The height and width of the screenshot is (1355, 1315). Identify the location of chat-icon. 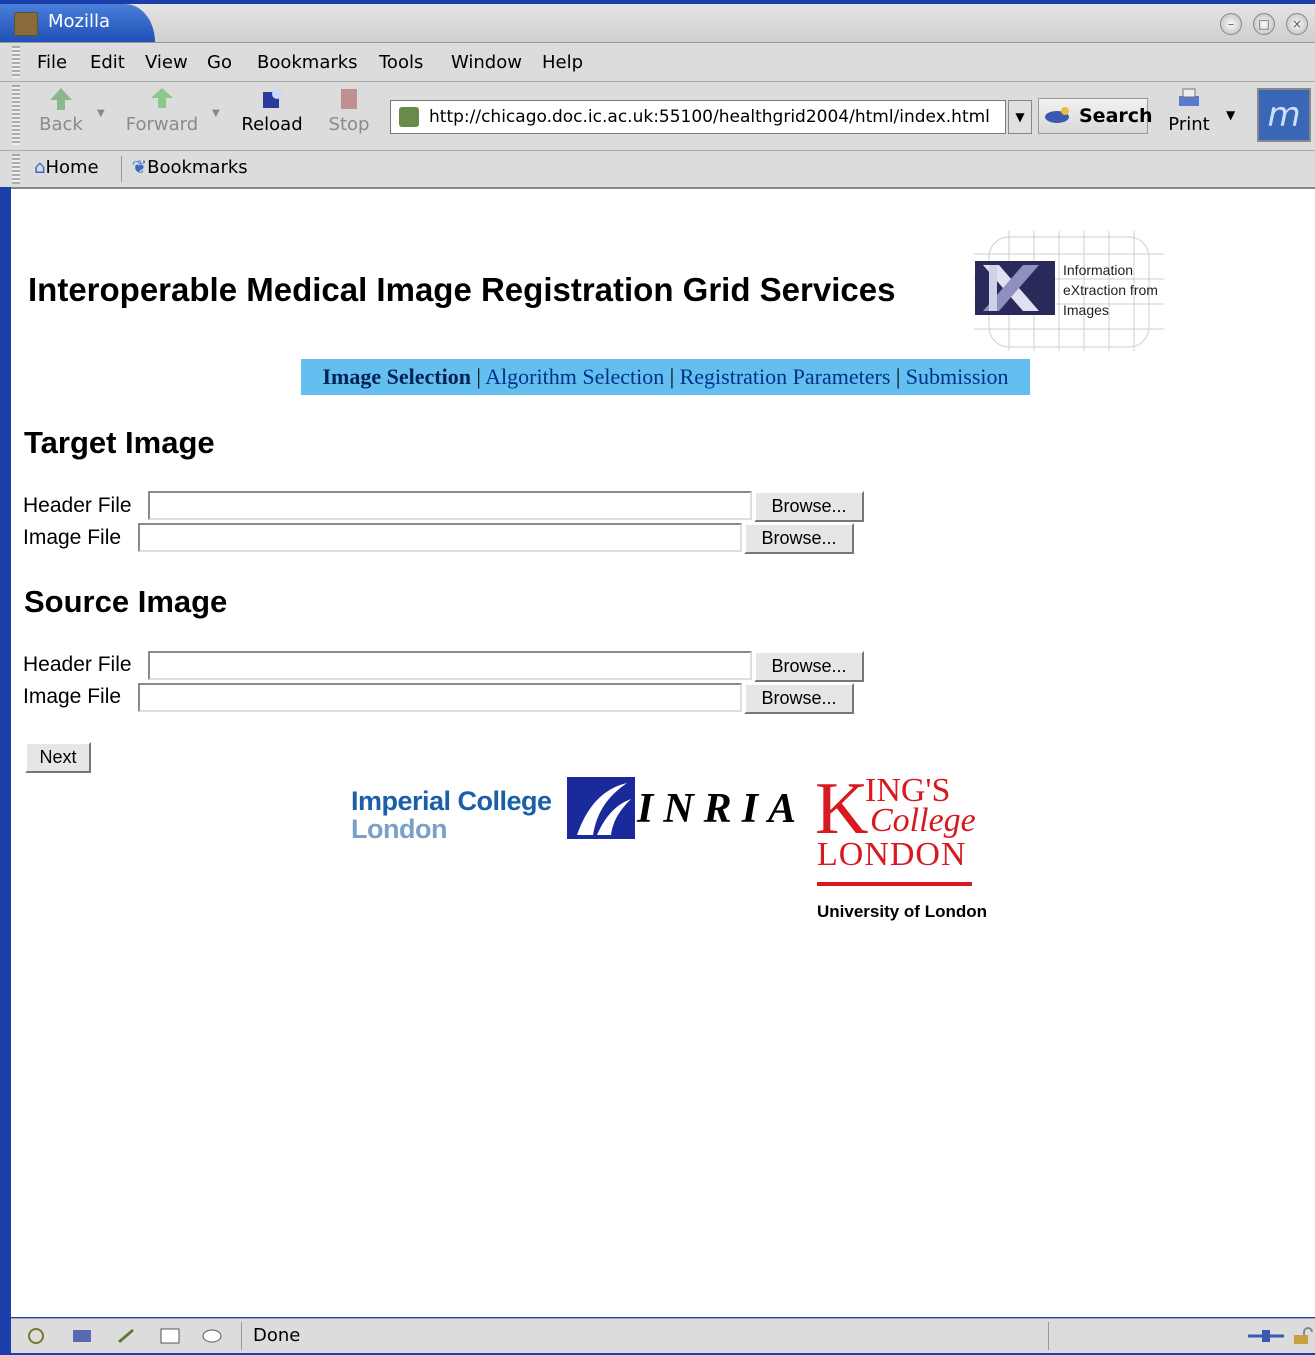
(212, 1336).